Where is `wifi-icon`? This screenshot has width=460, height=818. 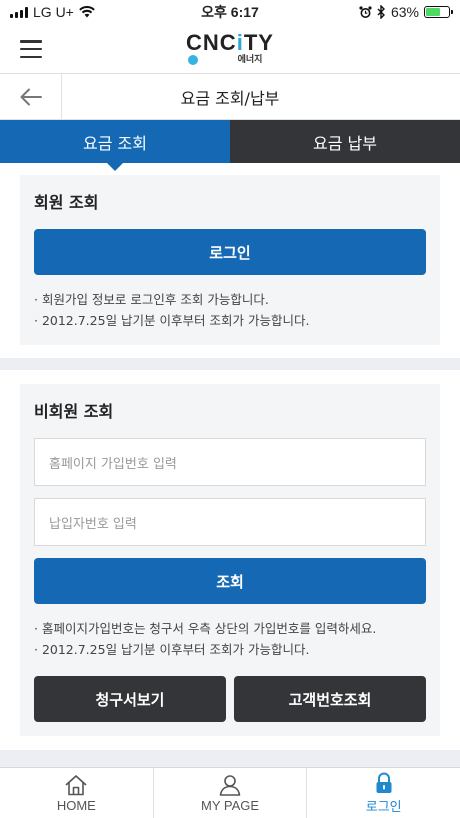
wifi-icon is located at coordinates (87, 12).